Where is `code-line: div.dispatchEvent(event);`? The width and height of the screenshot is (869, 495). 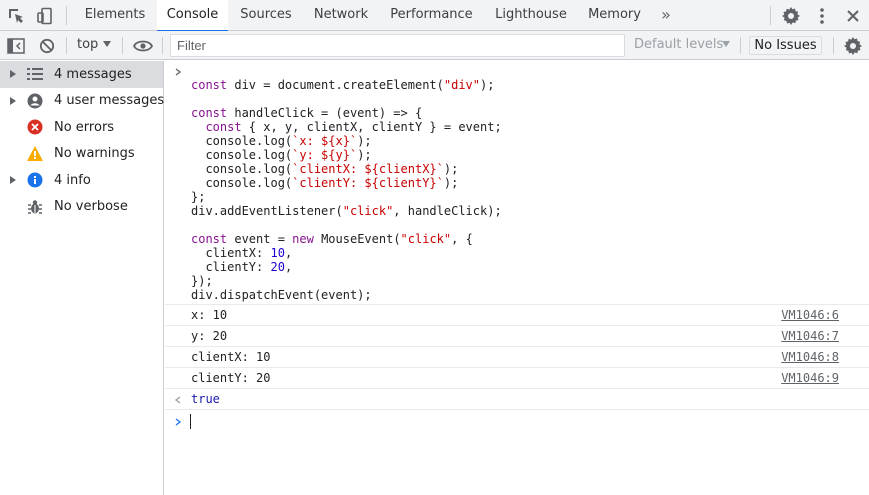
code-line: div.dispatchEvent(event); is located at coordinates (281, 295).